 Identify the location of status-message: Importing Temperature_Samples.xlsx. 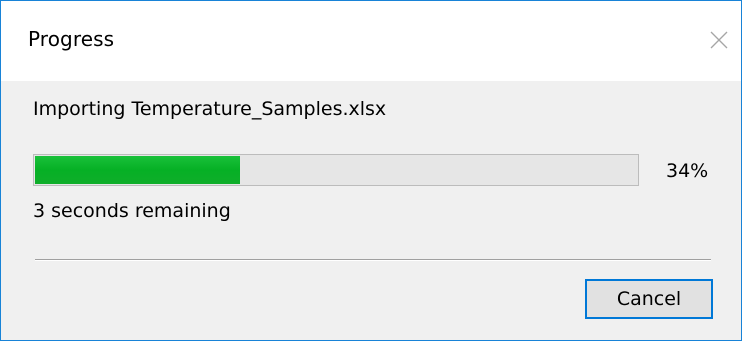
(210, 109).